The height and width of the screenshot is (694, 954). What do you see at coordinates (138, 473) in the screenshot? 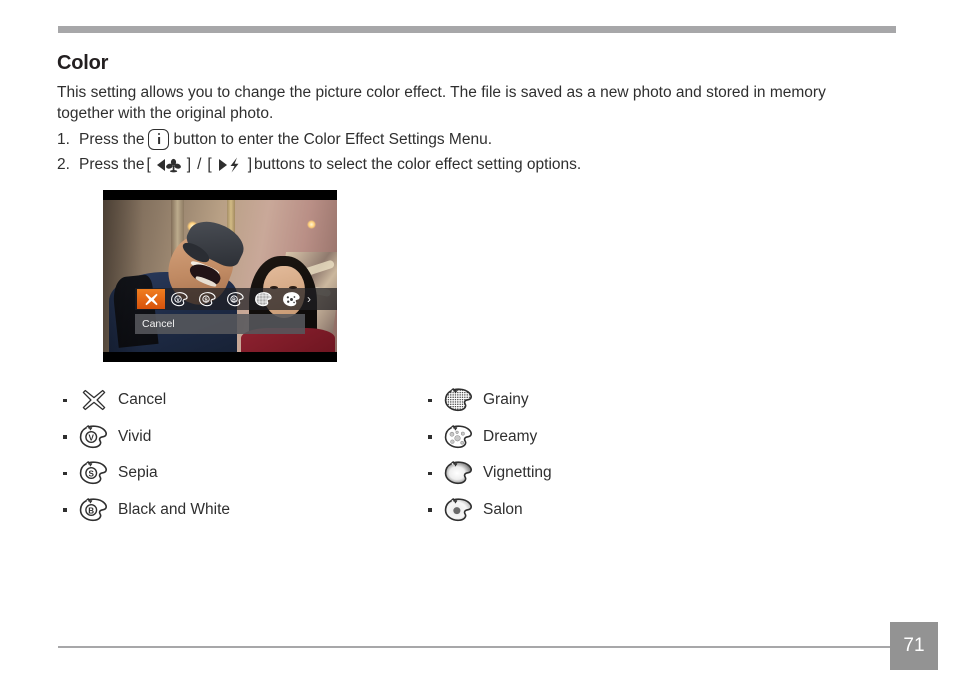
I see `list-item-label: Sepia` at bounding box center [138, 473].